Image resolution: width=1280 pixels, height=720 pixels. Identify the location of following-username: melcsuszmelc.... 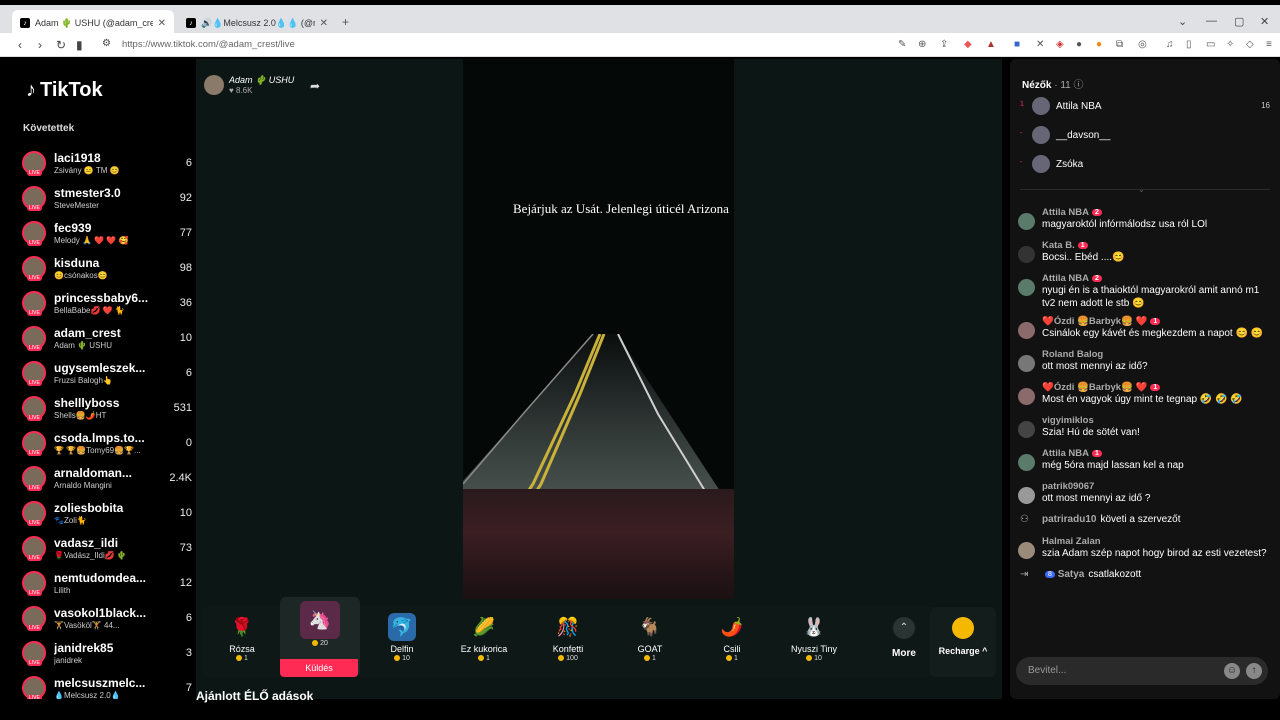
(104, 683).